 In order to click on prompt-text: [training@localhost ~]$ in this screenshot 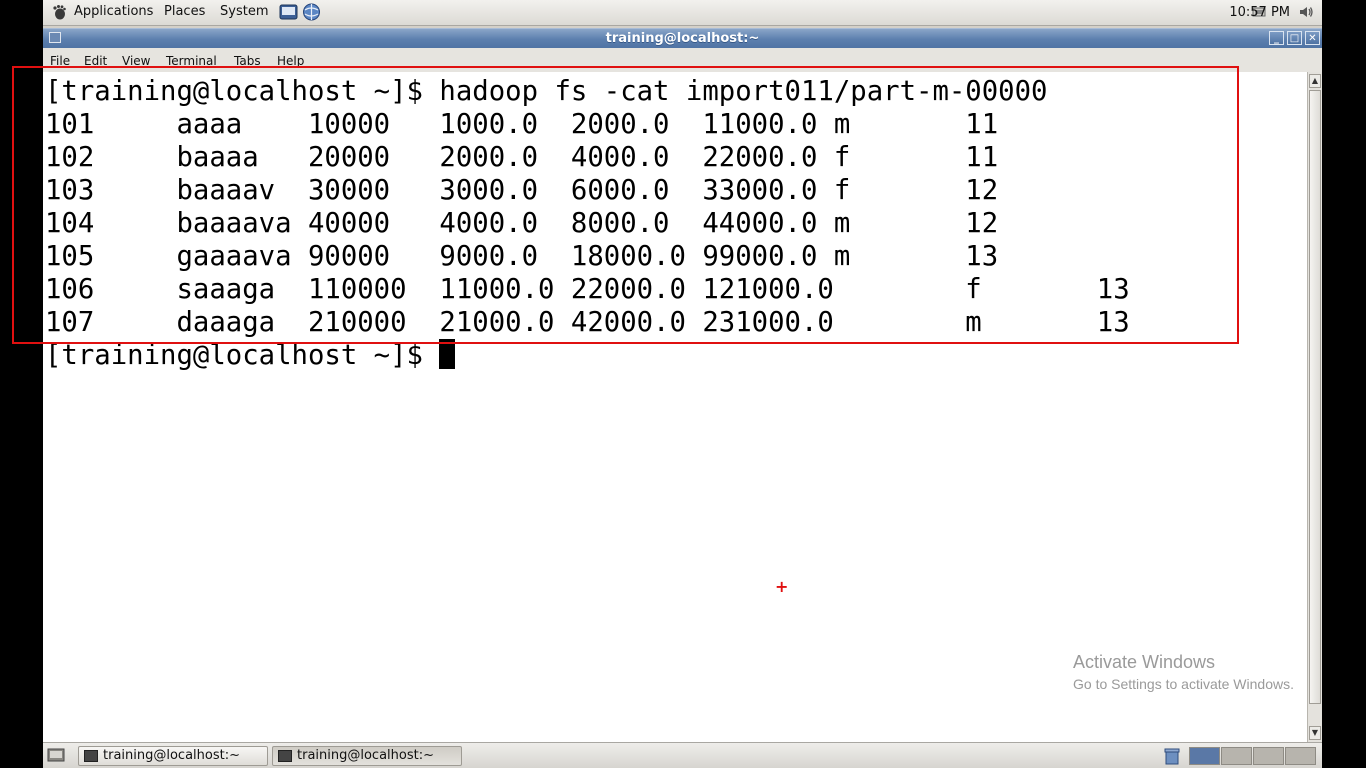, I will do `click(242, 355)`.